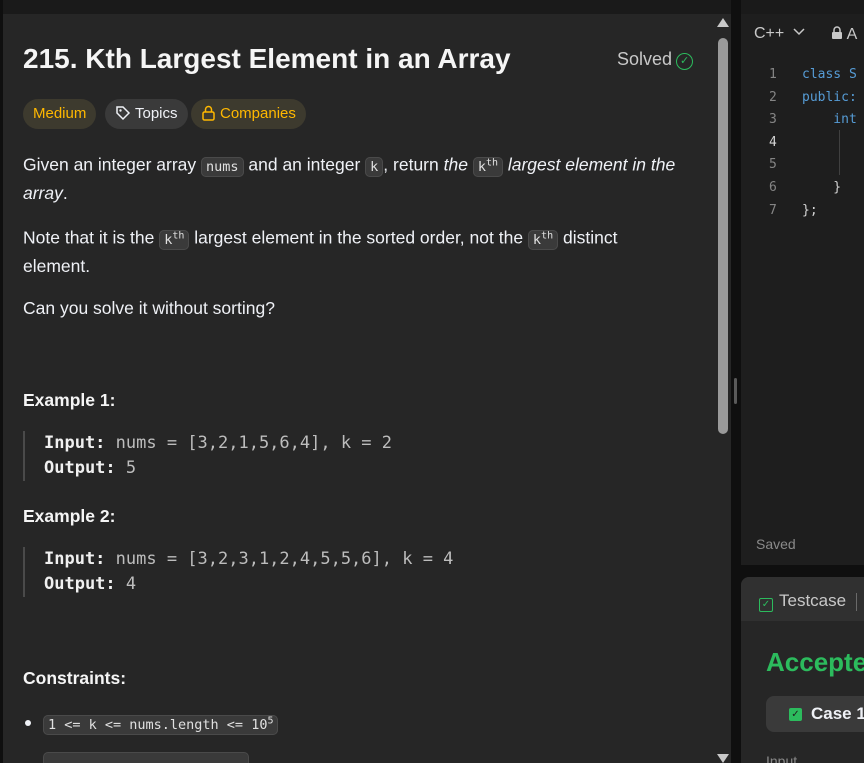  What do you see at coordinates (837, 713) in the screenshot?
I see `case-label: Case 1` at bounding box center [837, 713].